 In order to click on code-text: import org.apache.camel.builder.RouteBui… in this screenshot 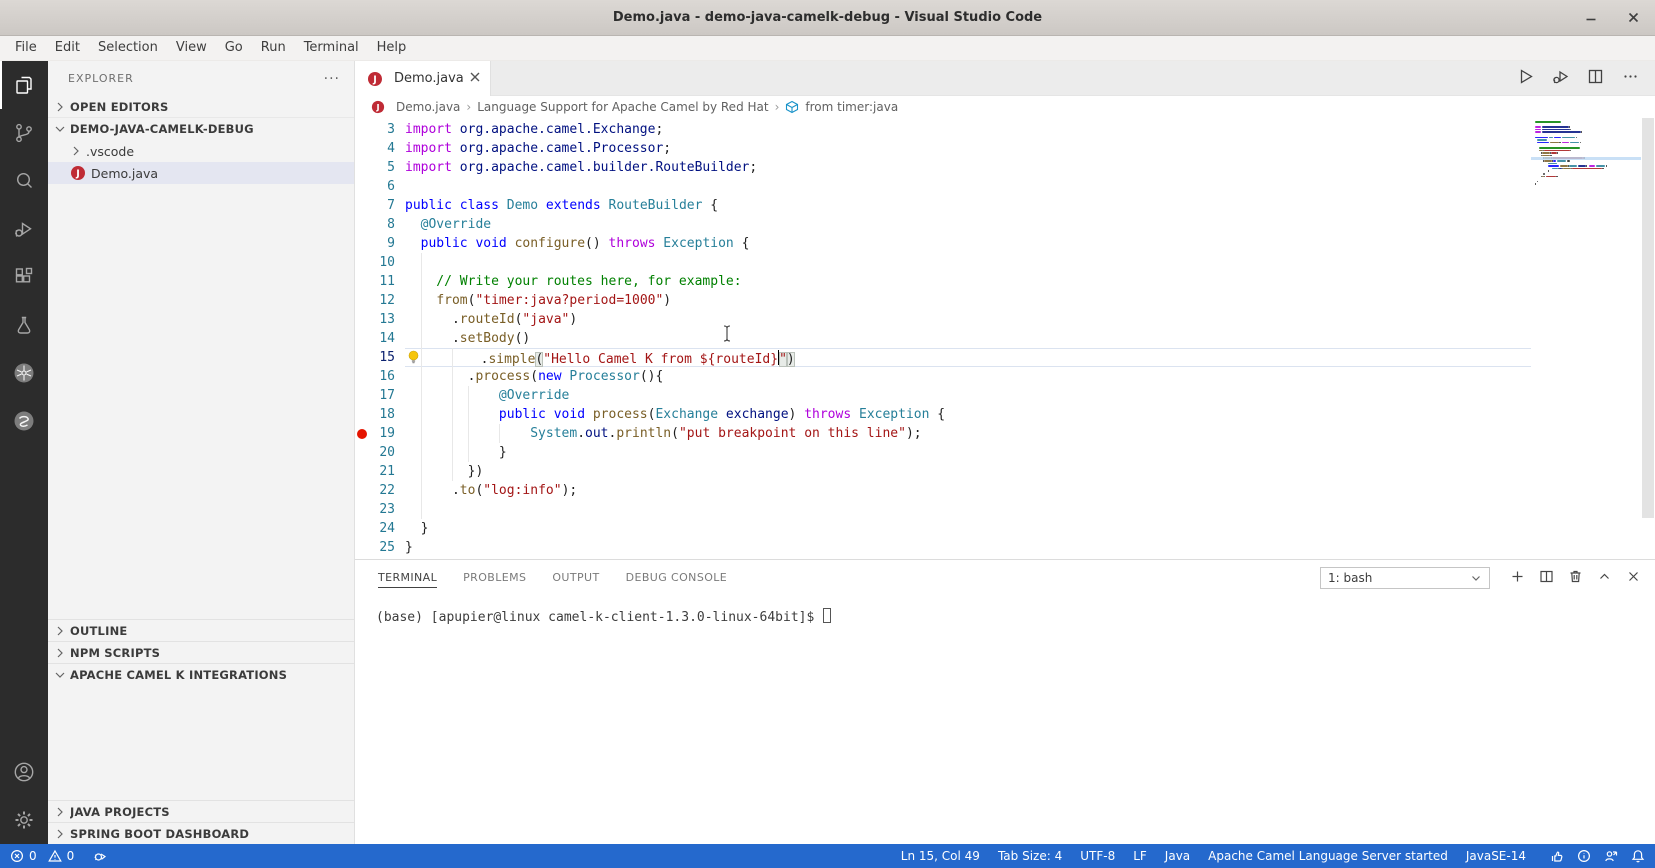, I will do `click(581, 167)`.